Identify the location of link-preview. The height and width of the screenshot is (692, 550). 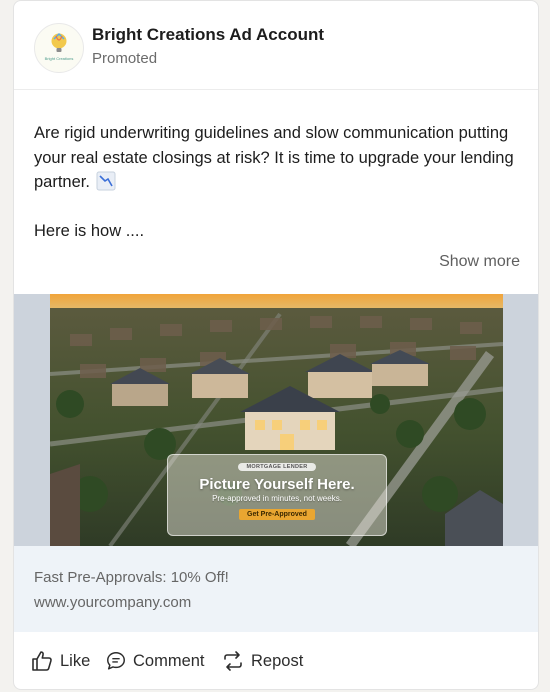
(276, 589).